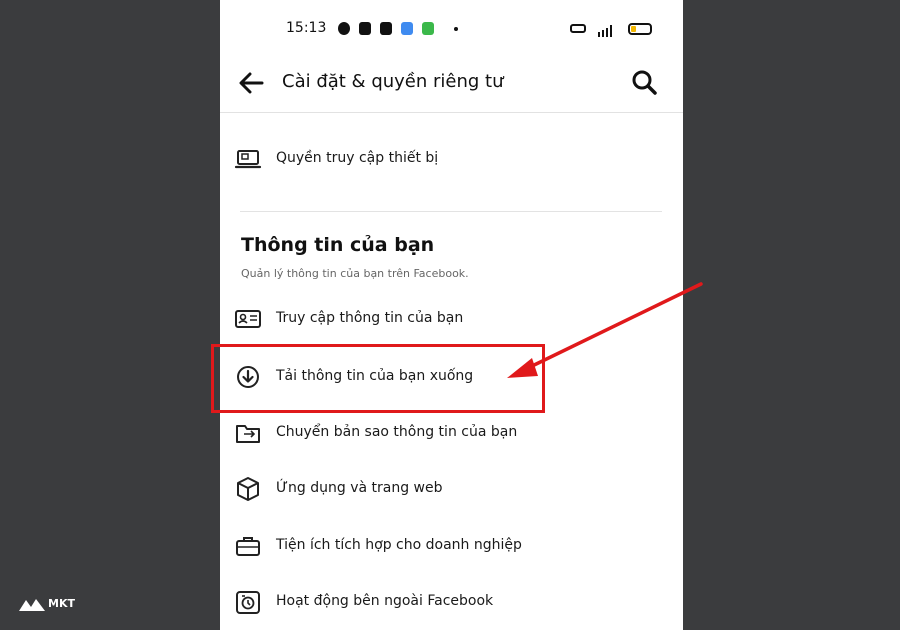  What do you see at coordinates (32, 605) in the screenshot?
I see `mountain-logo-icon` at bounding box center [32, 605].